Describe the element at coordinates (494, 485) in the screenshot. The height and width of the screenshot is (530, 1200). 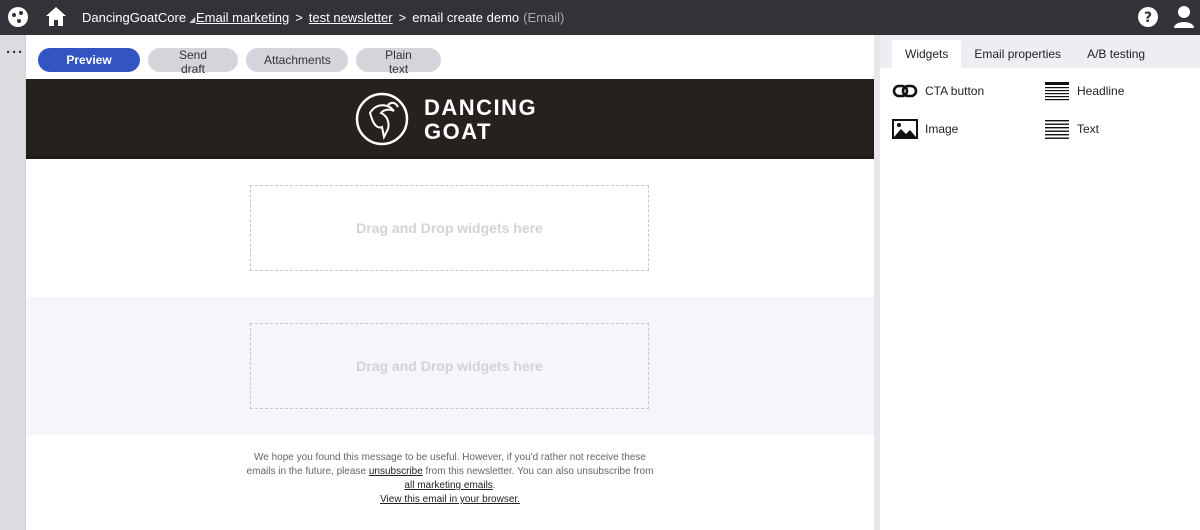
I see `footer-text: .` at that location.